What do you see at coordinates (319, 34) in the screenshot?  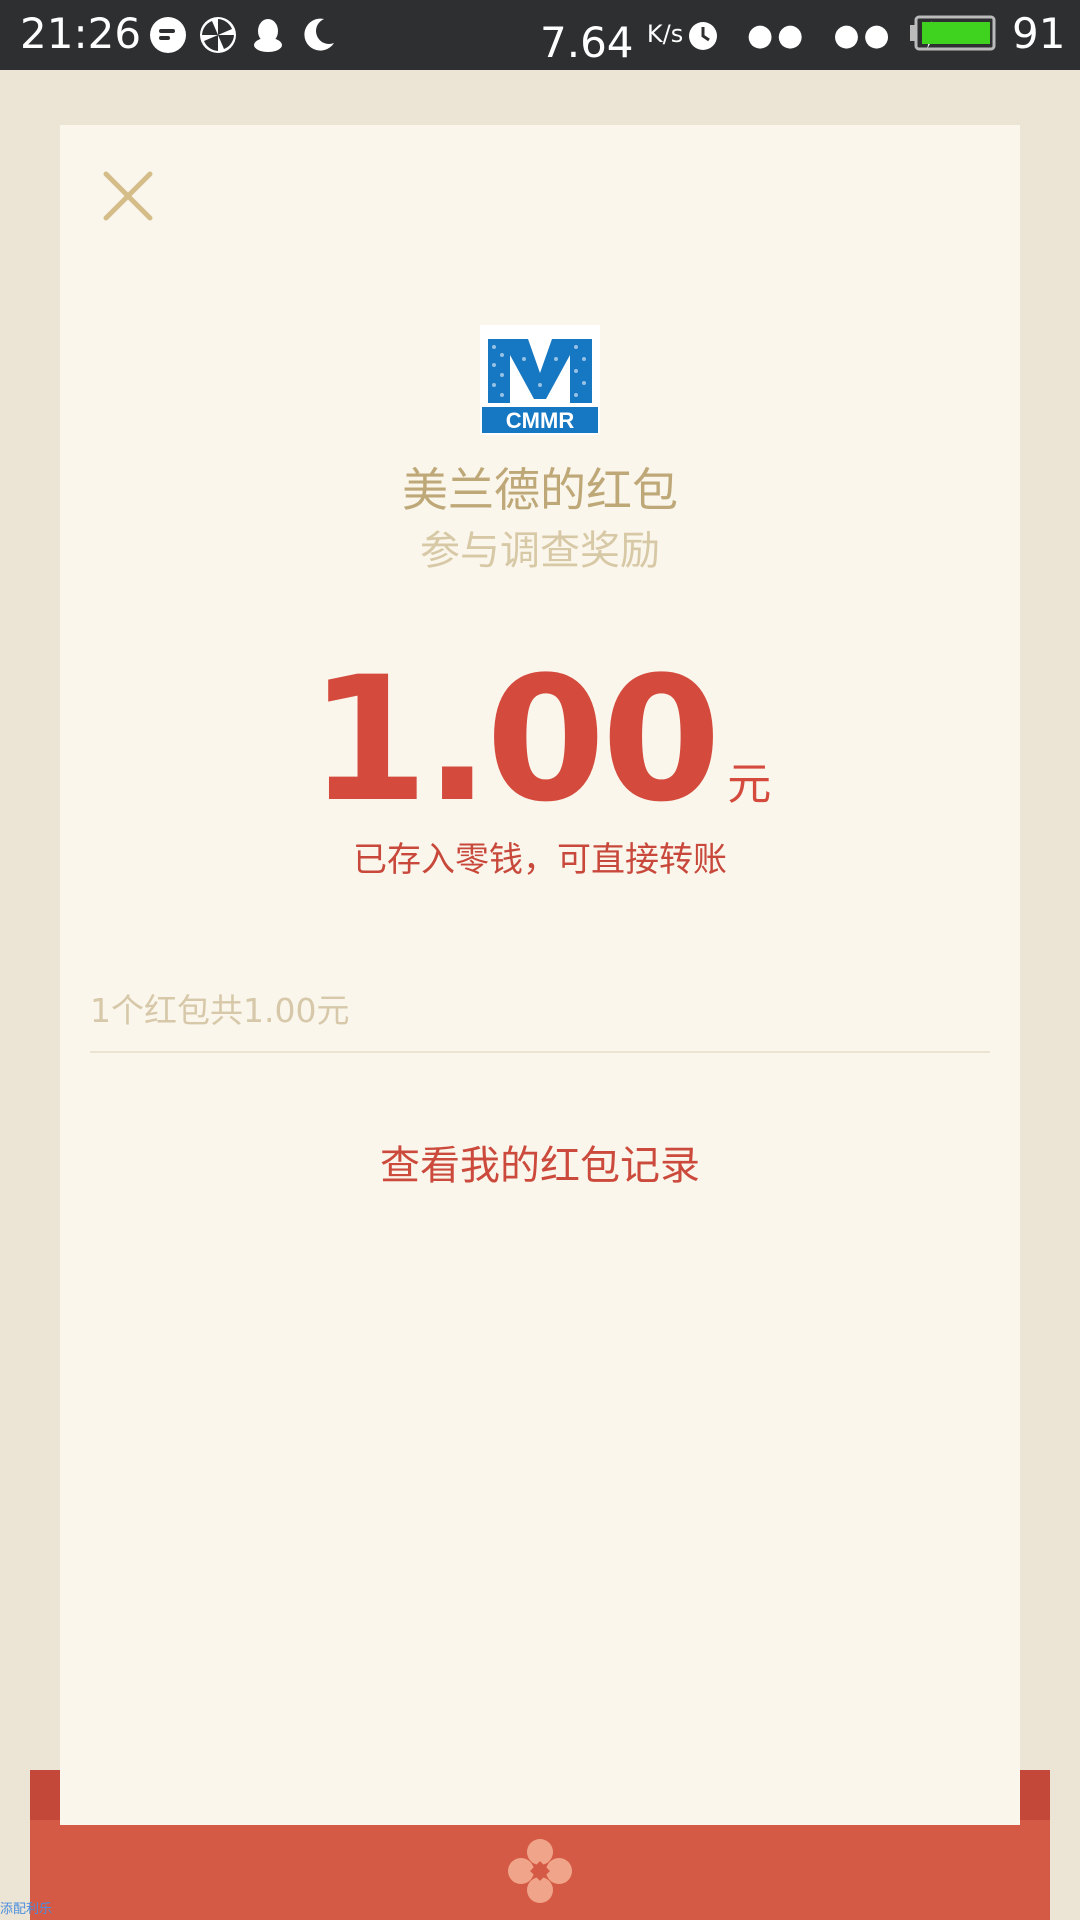 I see `moon-icon` at bounding box center [319, 34].